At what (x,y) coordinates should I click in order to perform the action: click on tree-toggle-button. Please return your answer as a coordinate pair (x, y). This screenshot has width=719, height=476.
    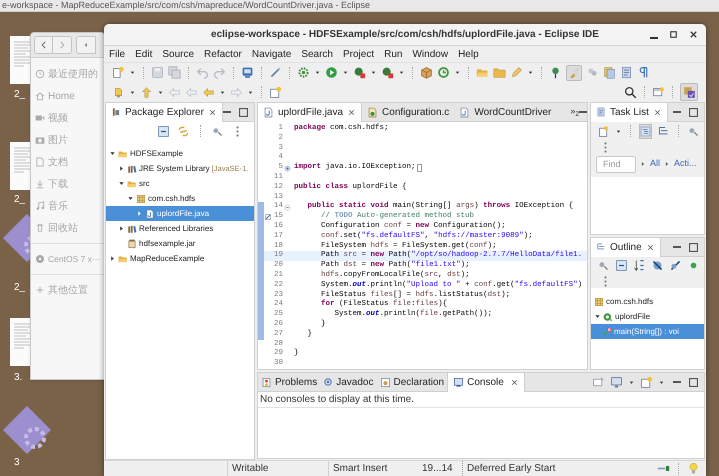
    Looking at the image, I should click on (645, 131).